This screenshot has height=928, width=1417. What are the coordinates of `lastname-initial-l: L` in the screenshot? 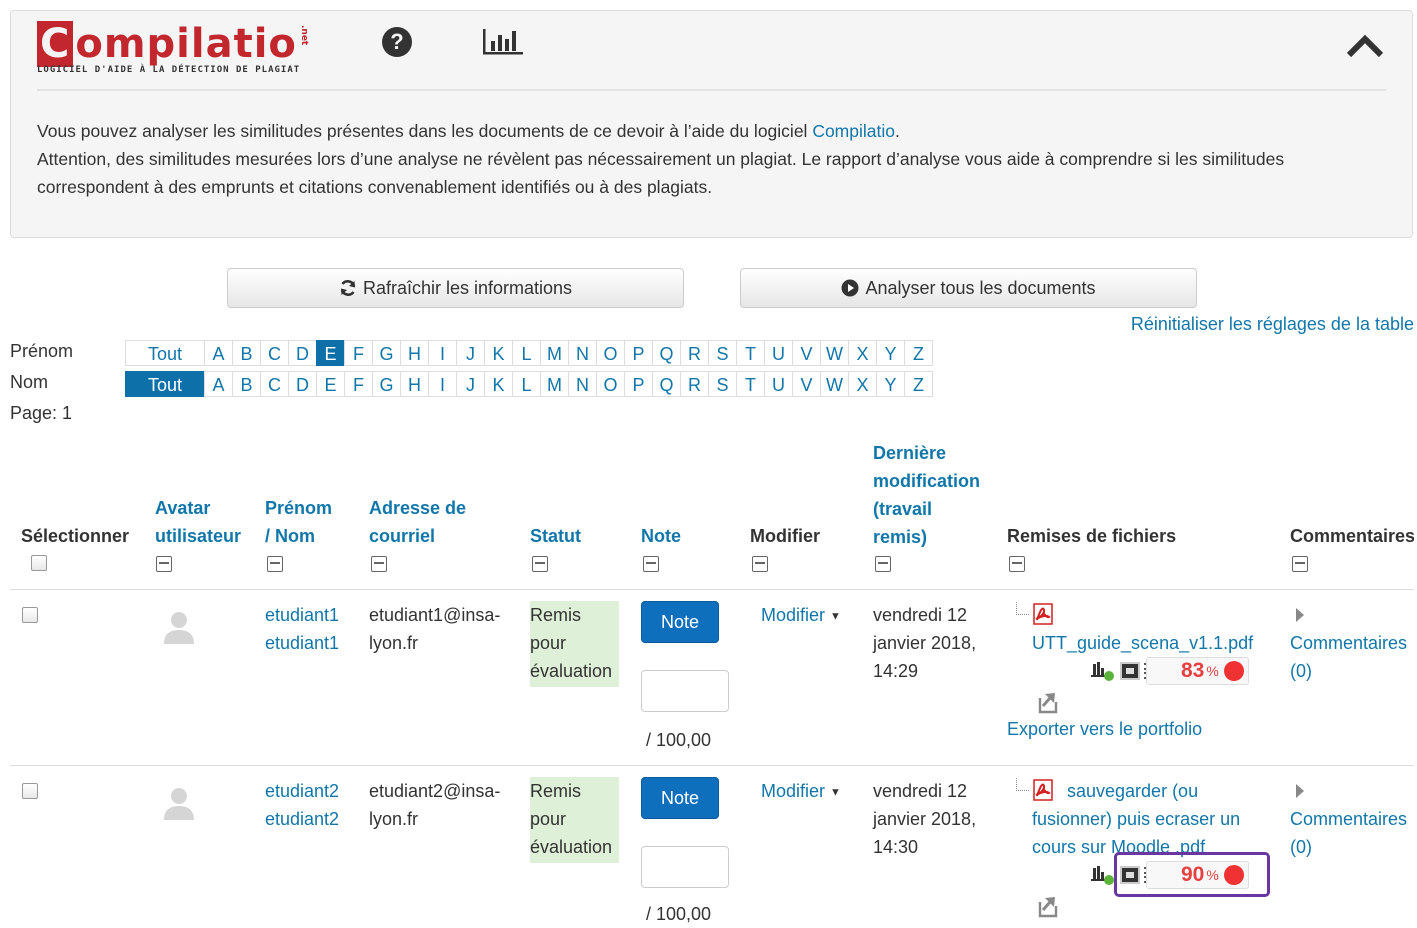 It's located at (526, 384).